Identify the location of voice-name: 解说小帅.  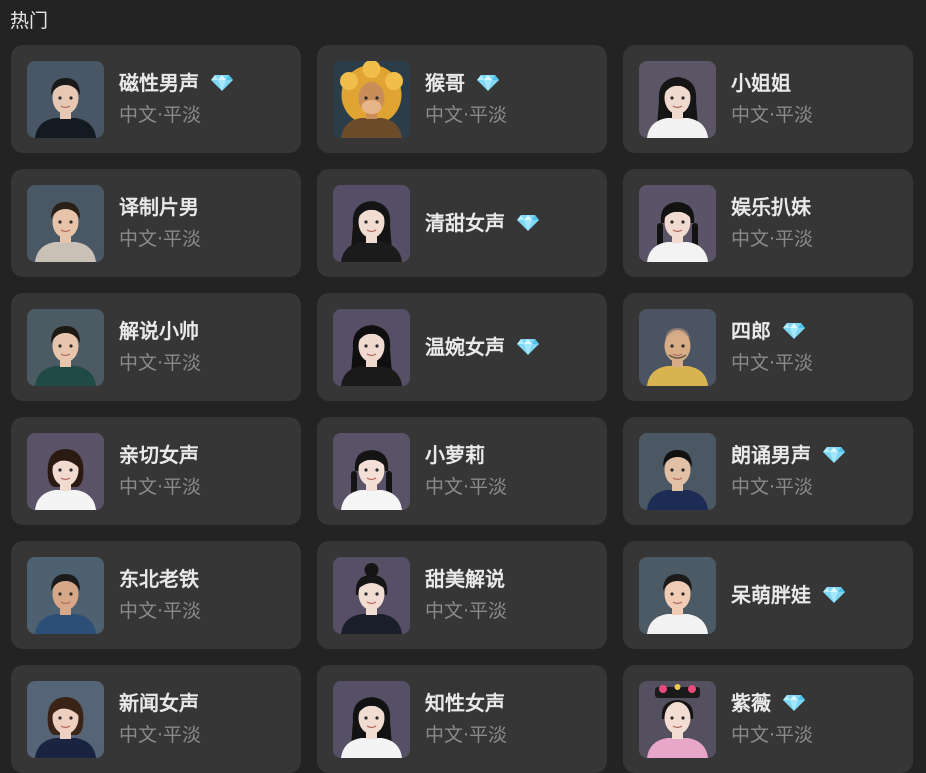
(159, 331).